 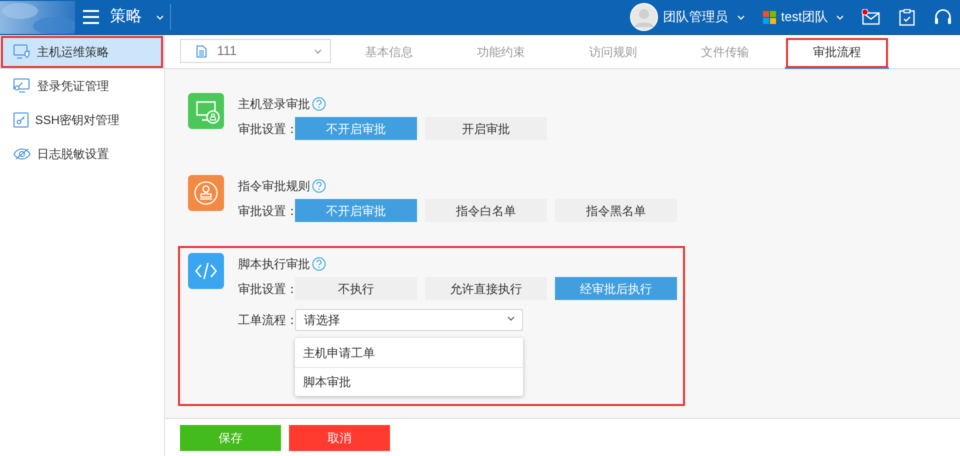 I want to click on option-button: 指令黑名单, so click(x=616, y=210).